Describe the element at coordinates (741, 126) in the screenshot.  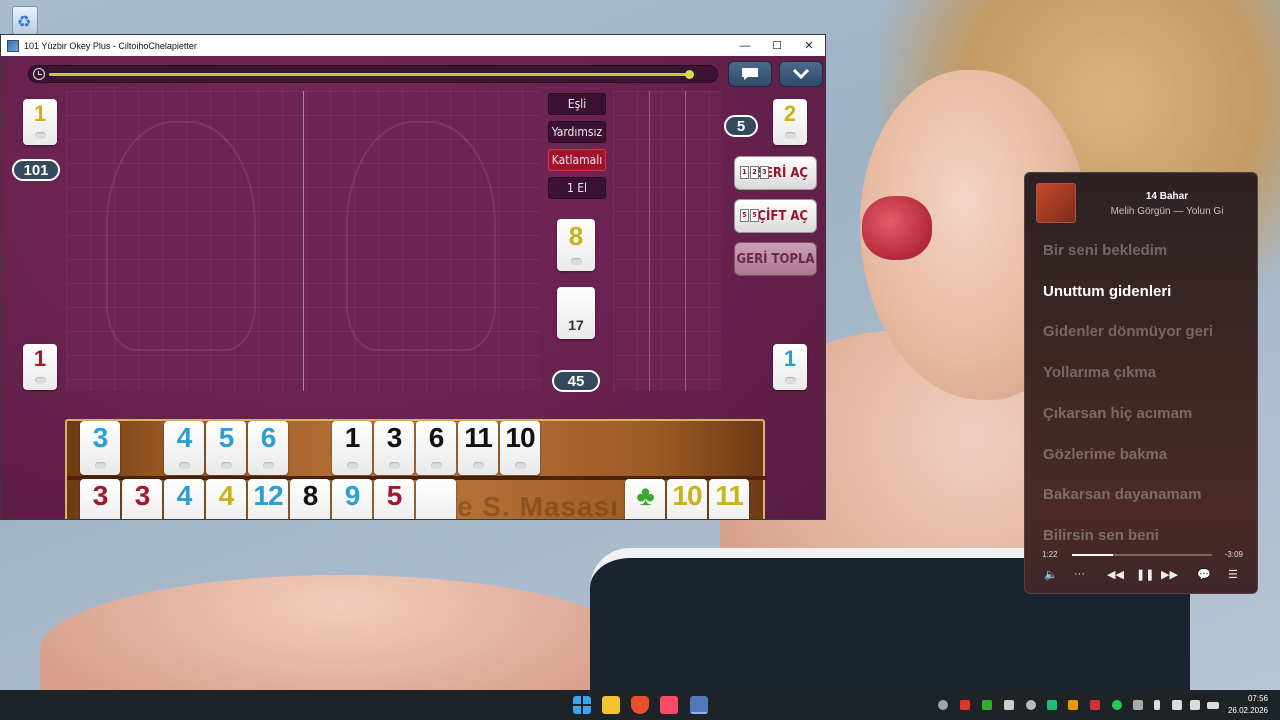
I see `right-player-badge: 5` at that location.